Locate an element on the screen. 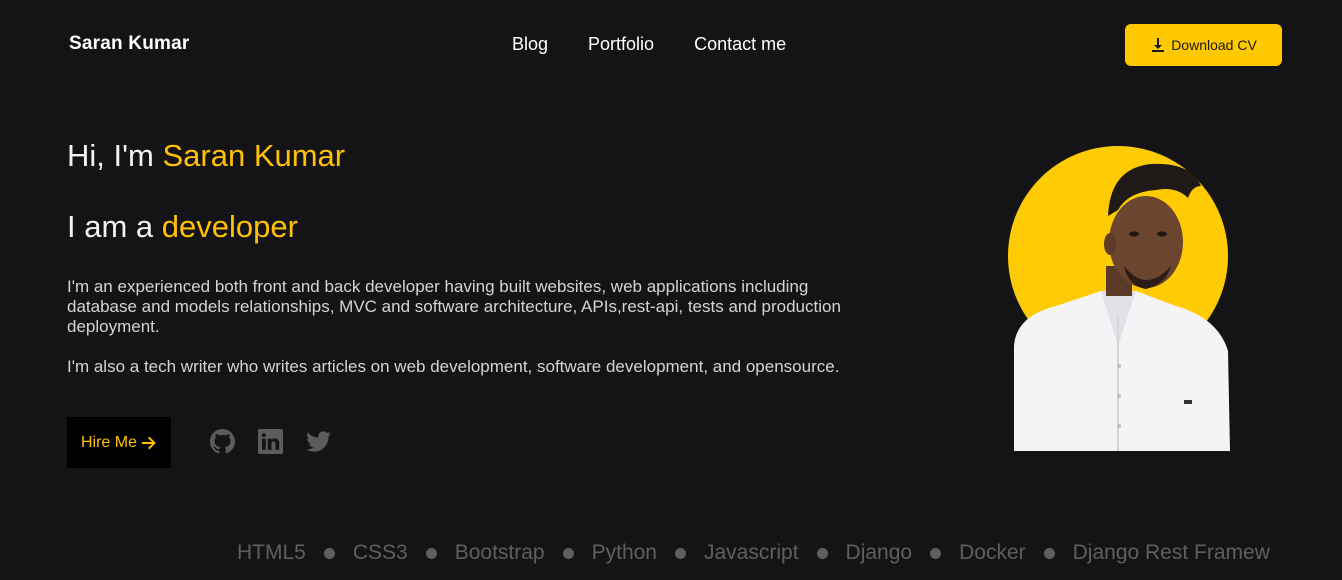 Image resolution: width=1342 pixels, height=580 pixels. role-heading: I am a developer is located at coordinates (182, 227).